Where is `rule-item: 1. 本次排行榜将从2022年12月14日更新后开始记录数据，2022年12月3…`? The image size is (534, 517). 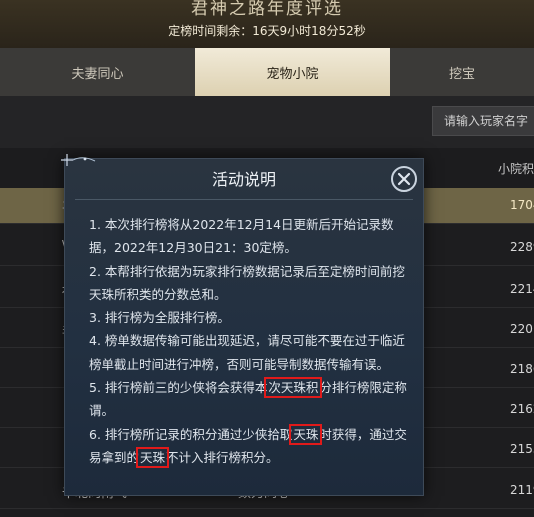 rule-item: 1. 本次排行榜将从2022年12月14日更新后开始记录数据，2022年12月3… is located at coordinates (249, 236).